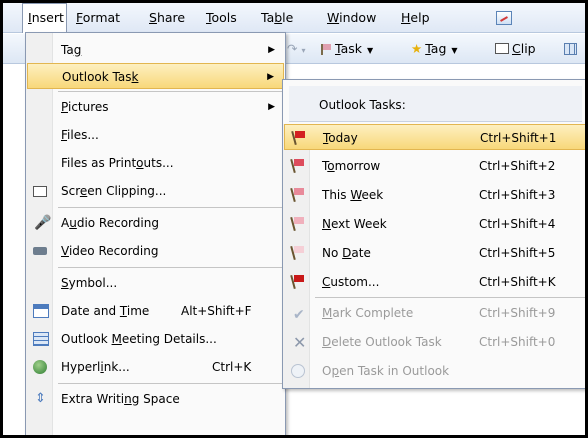 The height and width of the screenshot is (438, 588). I want to click on menu-share: Share, so click(167, 18).